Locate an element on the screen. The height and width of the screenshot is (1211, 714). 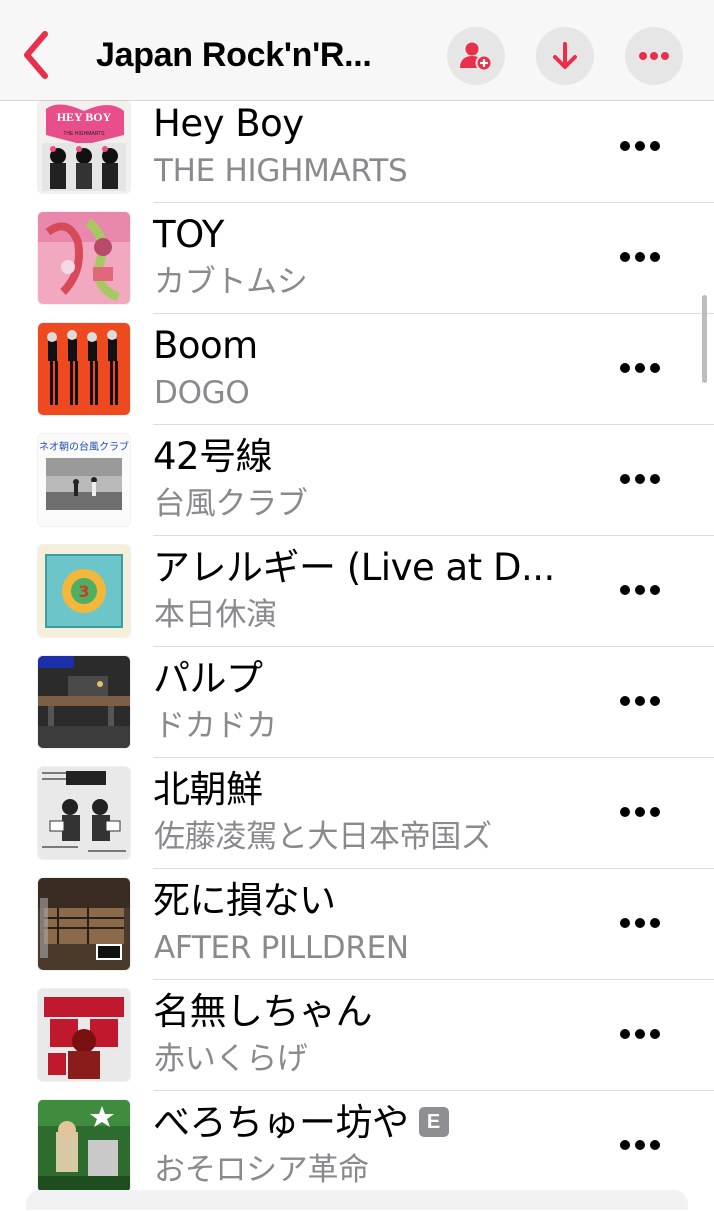
song-row: 名無しちゃん赤いくらげ is located at coordinates (357, 1044).